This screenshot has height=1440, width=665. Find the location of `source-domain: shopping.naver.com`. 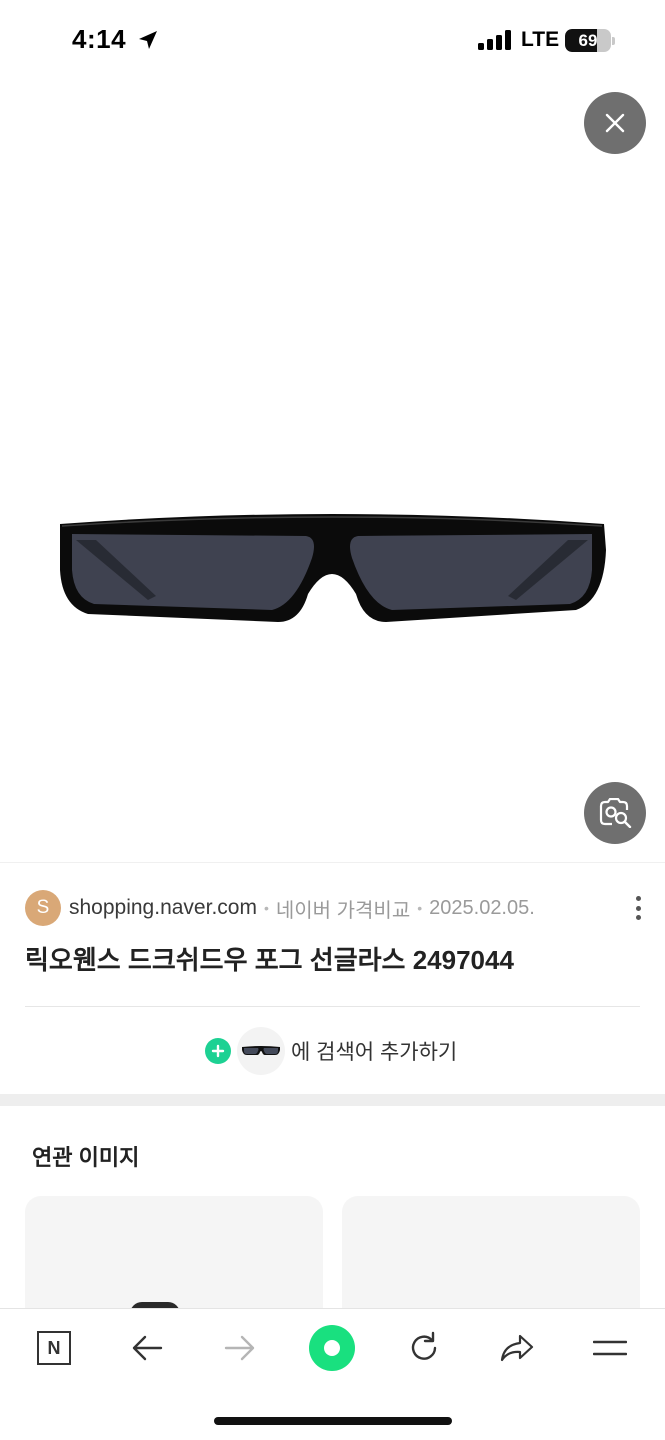

source-domain: shopping.naver.com is located at coordinates (163, 908).